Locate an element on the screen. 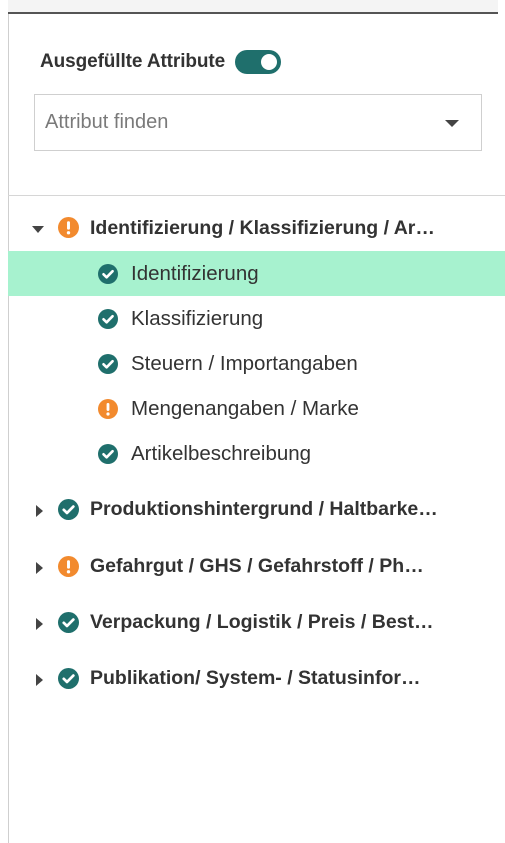 This screenshot has height=843, width=505. tree-item-label: Identifizierung is located at coordinates (195, 273).